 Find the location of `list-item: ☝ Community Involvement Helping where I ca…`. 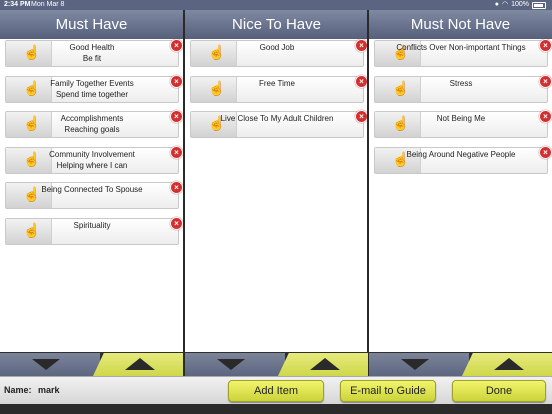

list-item: ☝ Community Involvement Helping where I ca… is located at coordinates (94, 159).